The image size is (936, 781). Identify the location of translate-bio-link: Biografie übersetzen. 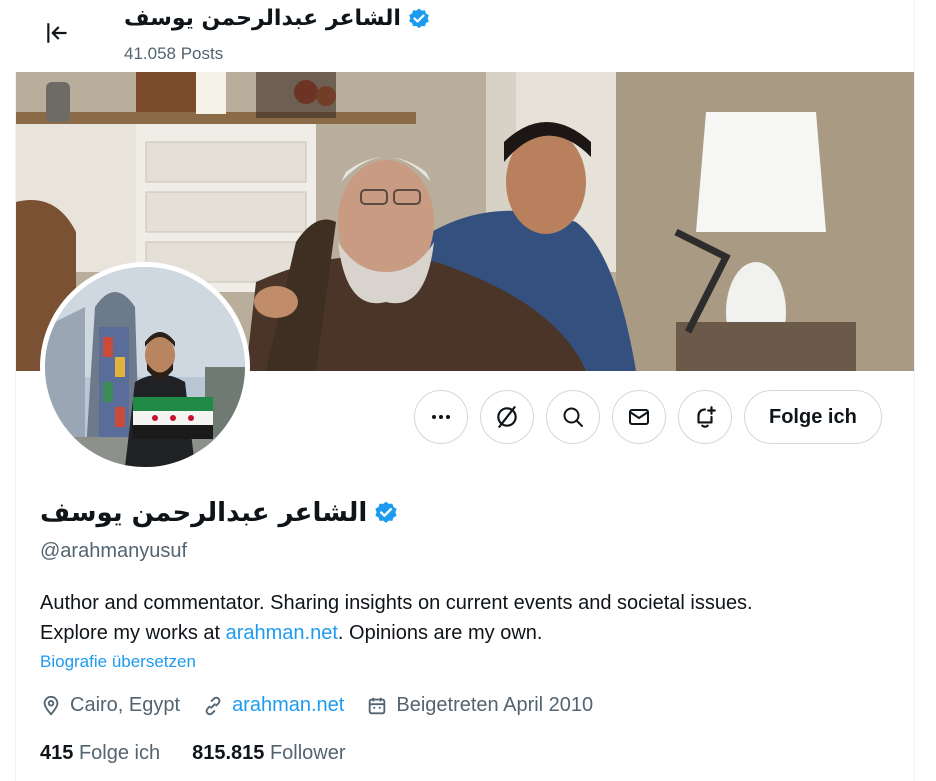
(118, 662).